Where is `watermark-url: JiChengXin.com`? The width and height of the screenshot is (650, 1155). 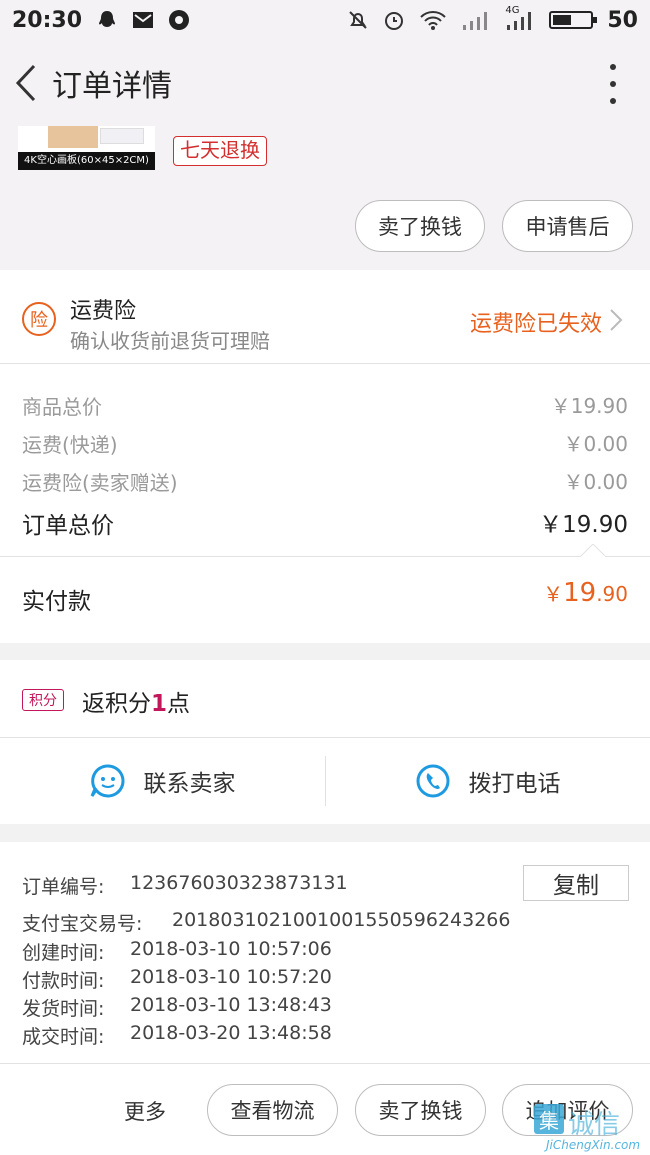
watermark-url: JiChengXin.com is located at coordinates (593, 1145).